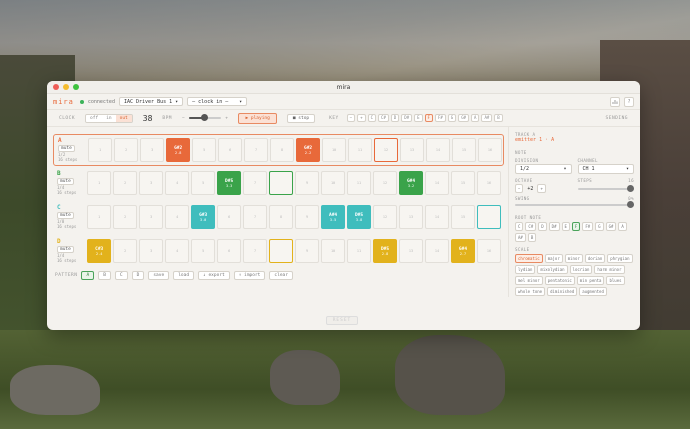 The width and height of the screenshot is (690, 429). What do you see at coordinates (249, 275) in the screenshot?
I see `import-button: ↑ import` at bounding box center [249, 275].